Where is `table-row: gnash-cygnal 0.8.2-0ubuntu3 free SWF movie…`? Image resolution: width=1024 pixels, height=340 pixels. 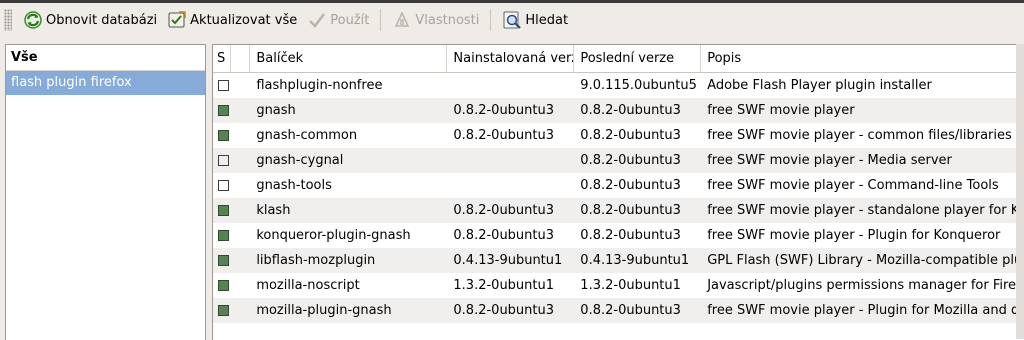 table-row: gnash-cygnal 0.8.2-0ubuntu3 free SWF movie… is located at coordinates (618, 160).